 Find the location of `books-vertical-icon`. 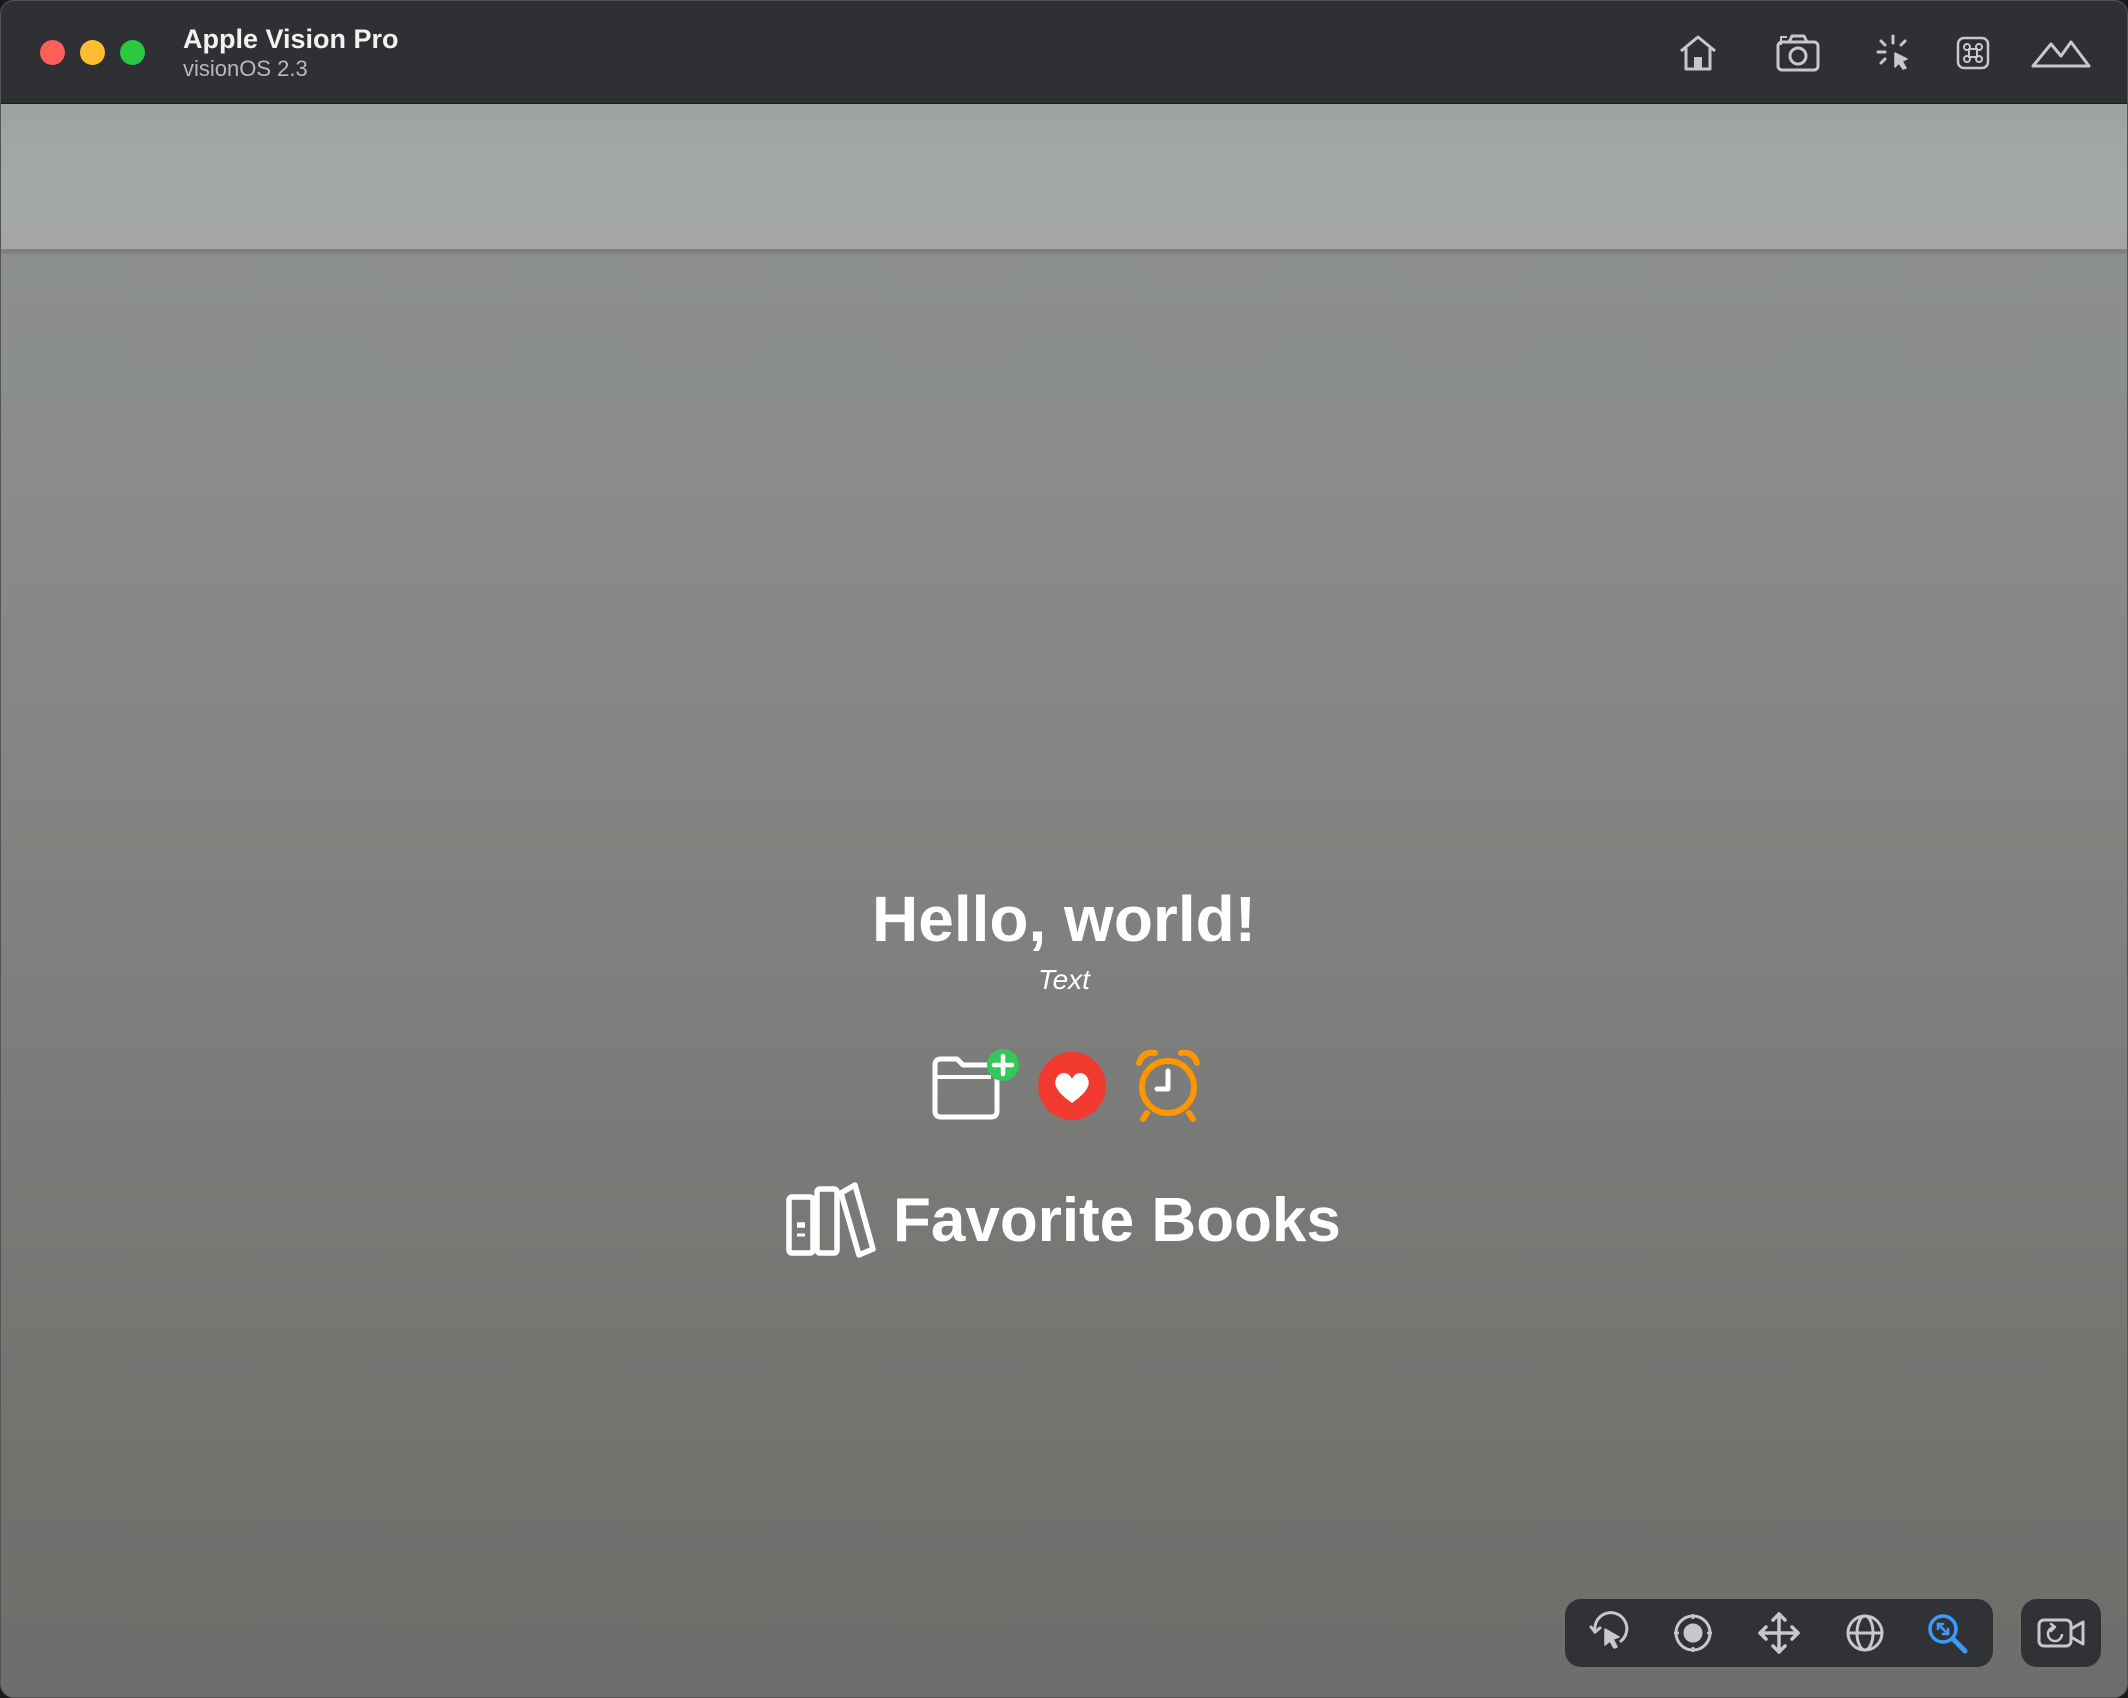

books-vertical-icon is located at coordinates (831, 1221).